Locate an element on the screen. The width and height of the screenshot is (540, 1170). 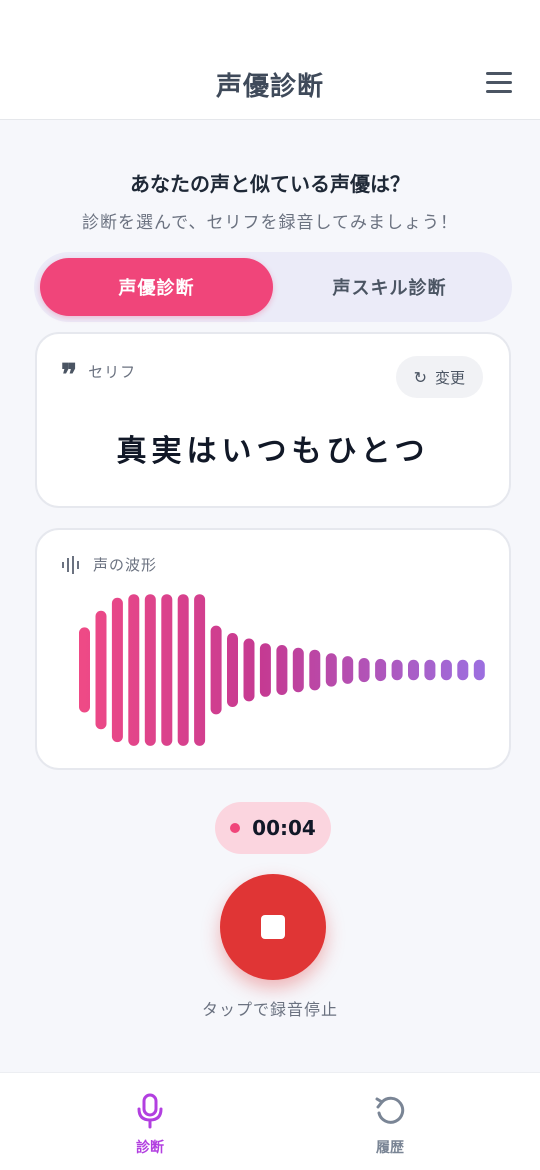
change-line-button: ↻ 変更 is located at coordinates (439, 377).